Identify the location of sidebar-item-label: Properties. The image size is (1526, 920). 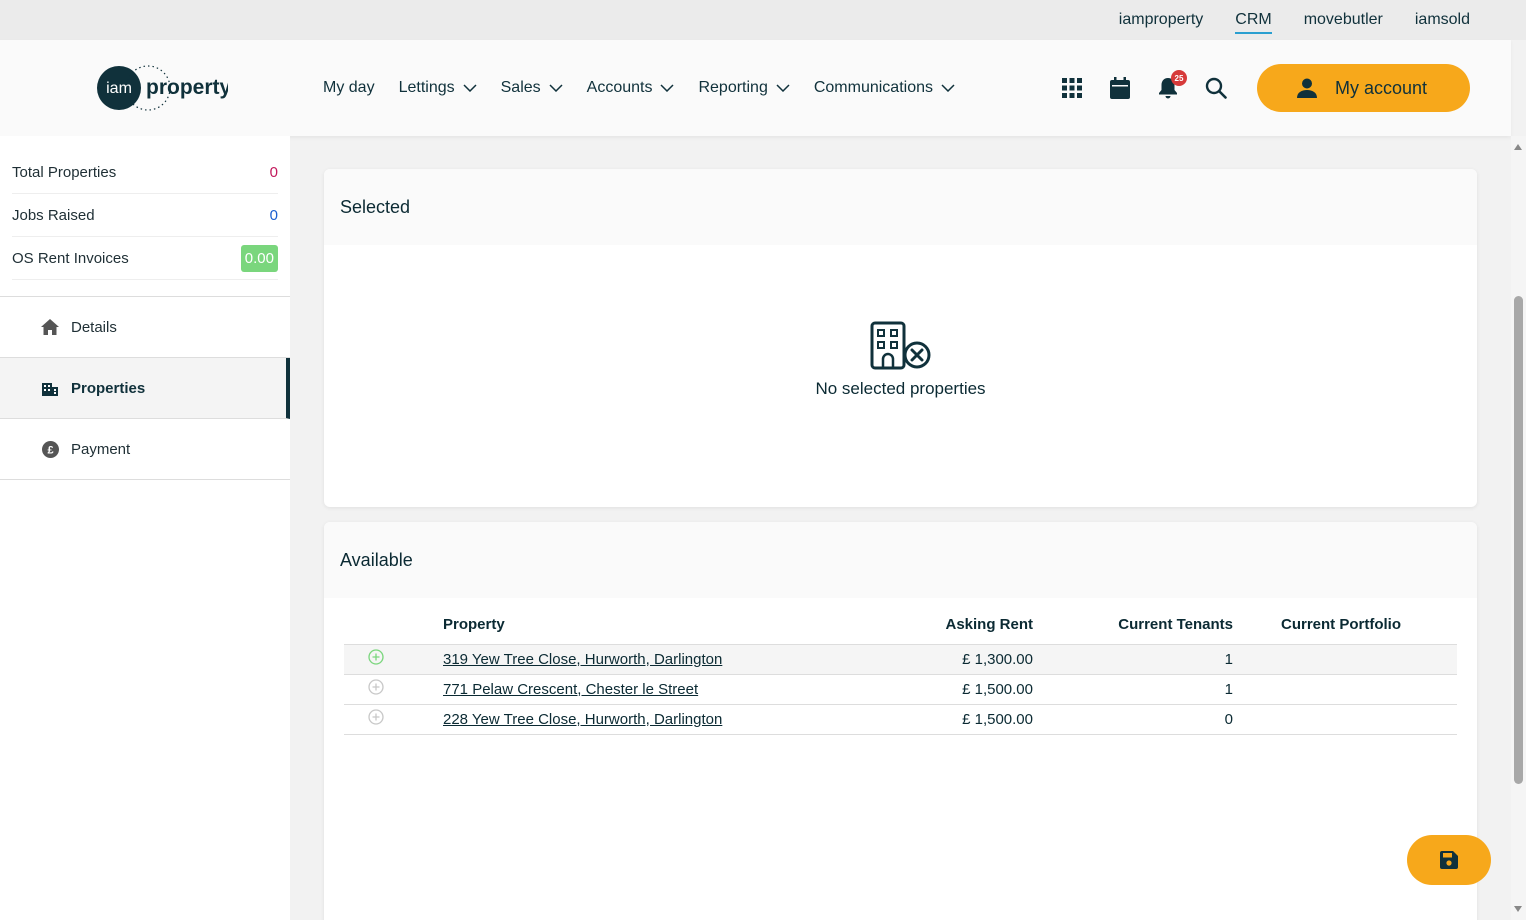
(108, 388).